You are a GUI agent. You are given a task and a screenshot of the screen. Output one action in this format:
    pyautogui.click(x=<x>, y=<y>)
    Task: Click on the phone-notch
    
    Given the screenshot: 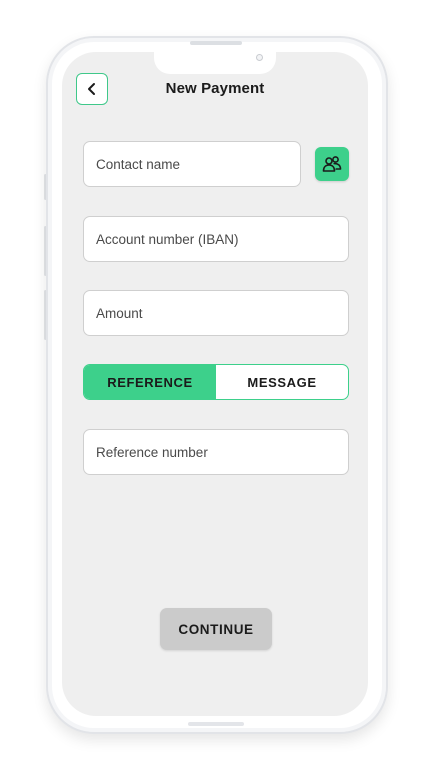 What is the action you would take?
    pyautogui.click(x=215, y=63)
    